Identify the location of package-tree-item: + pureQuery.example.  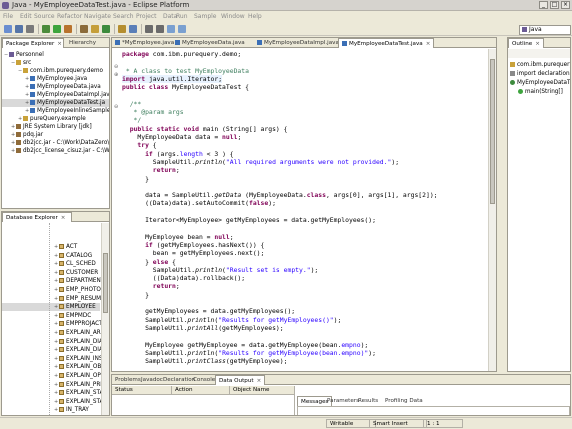
(55, 119).